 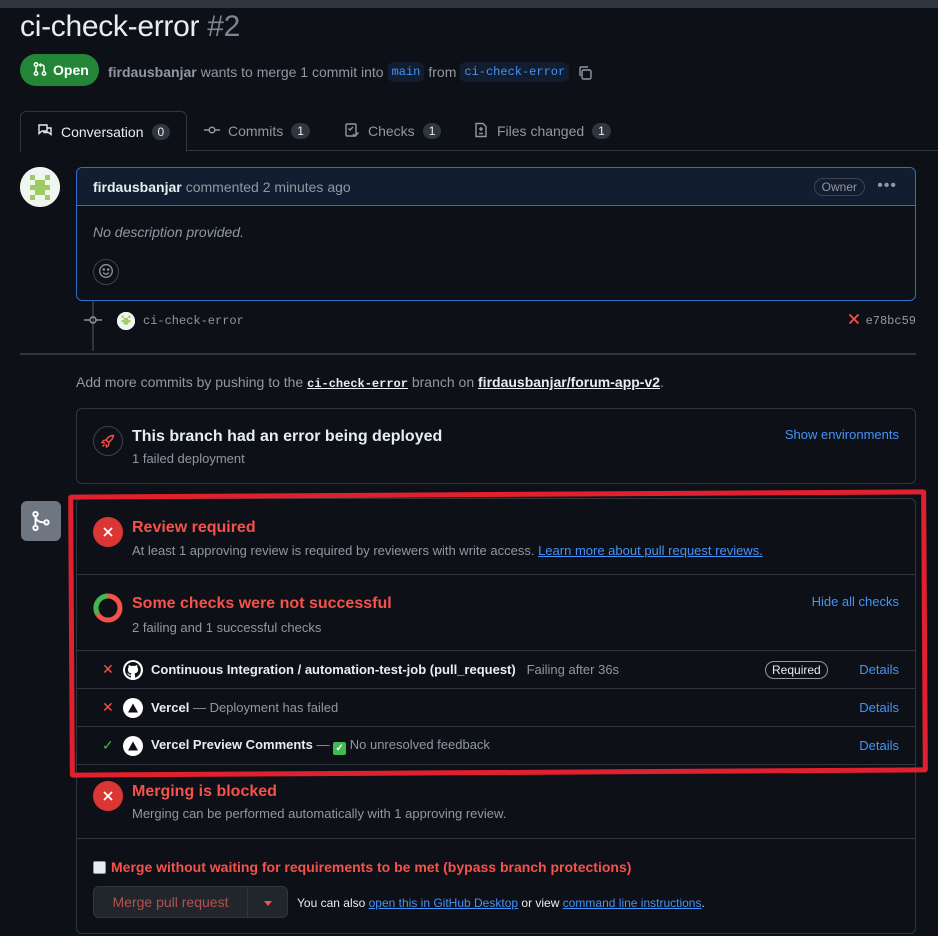 I want to click on merge-button-group: Merge pull request, so click(x=190, y=902).